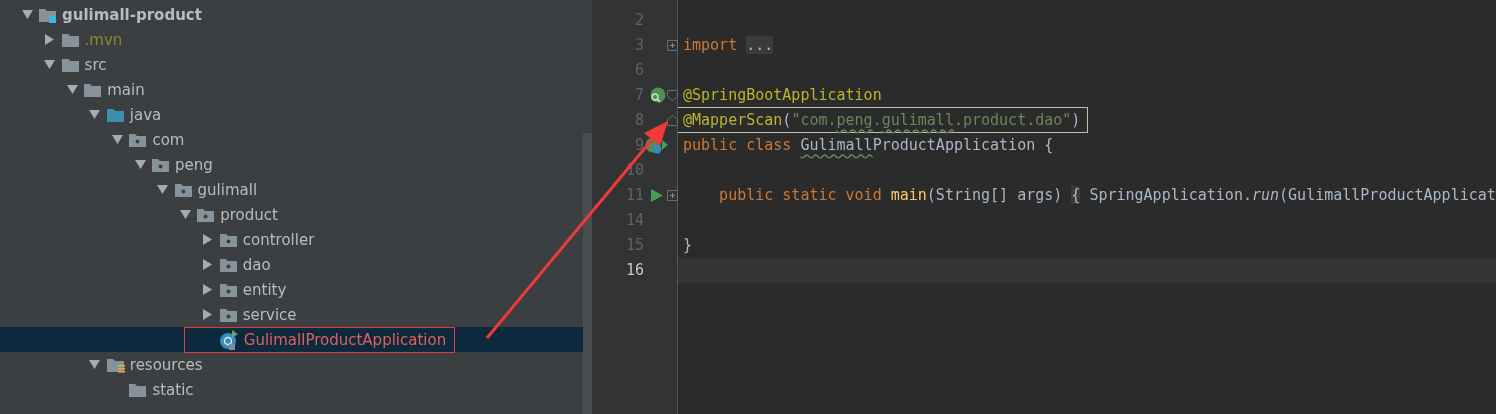 The height and width of the screenshot is (414, 1496). Describe the element at coordinates (657, 195) in the screenshot. I see `run-icon` at that location.